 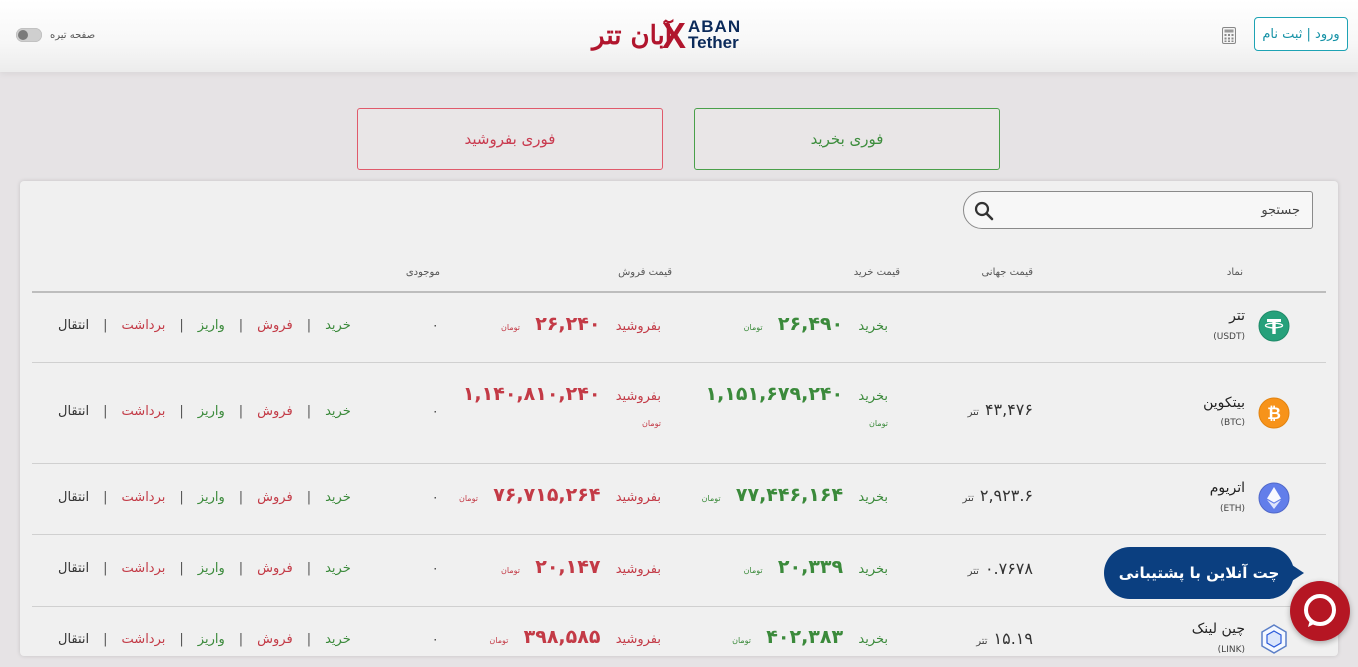 What do you see at coordinates (547, 495) in the screenshot?
I see `sell-value: ۷۶,۷۱۵,۲۶۴` at bounding box center [547, 495].